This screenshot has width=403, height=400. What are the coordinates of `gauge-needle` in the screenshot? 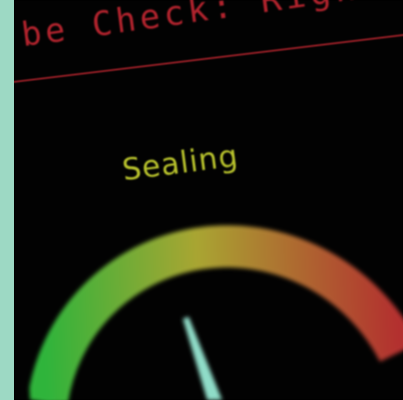 It's located at (202, 358).